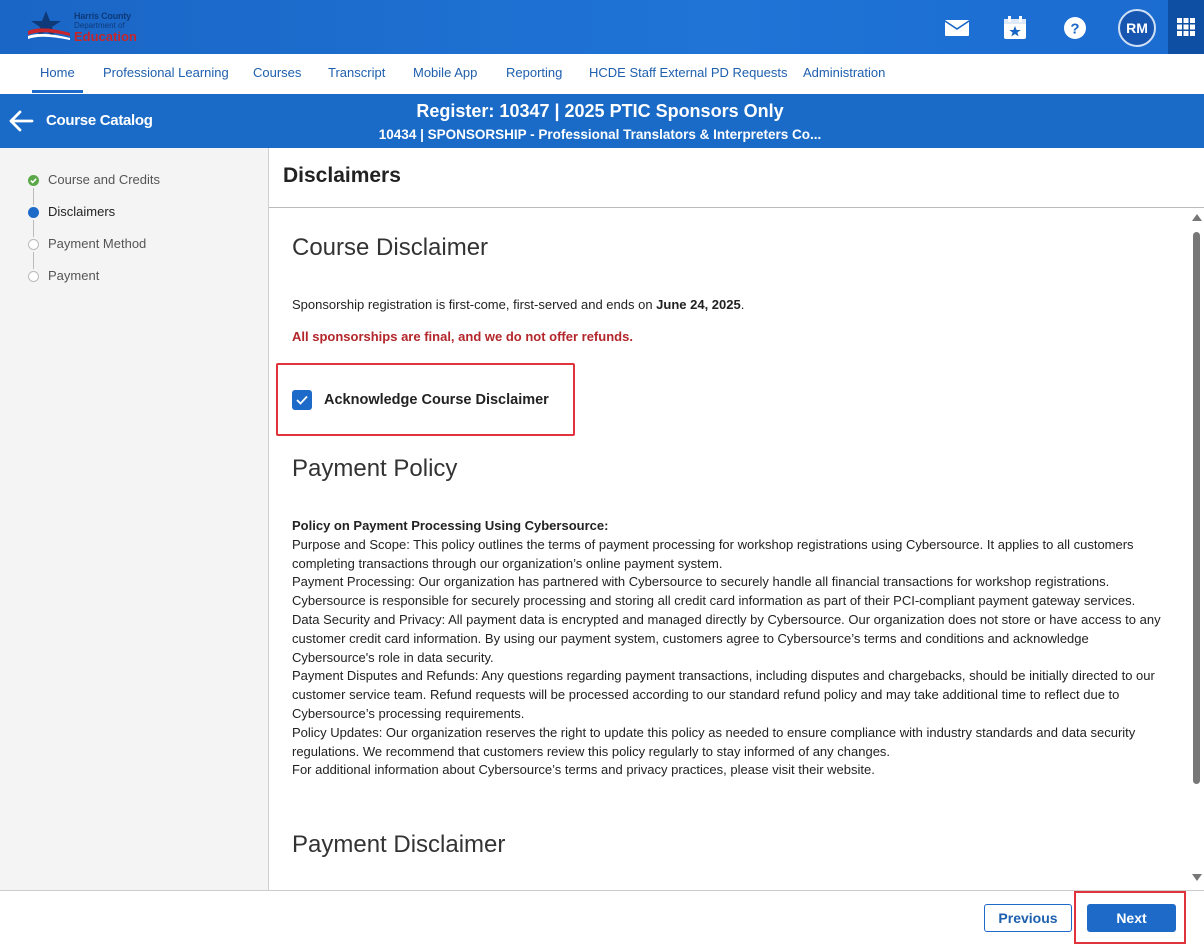  Describe the element at coordinates (1015, 28) in the screenshot. I see `calendar-star-icon` at that location.